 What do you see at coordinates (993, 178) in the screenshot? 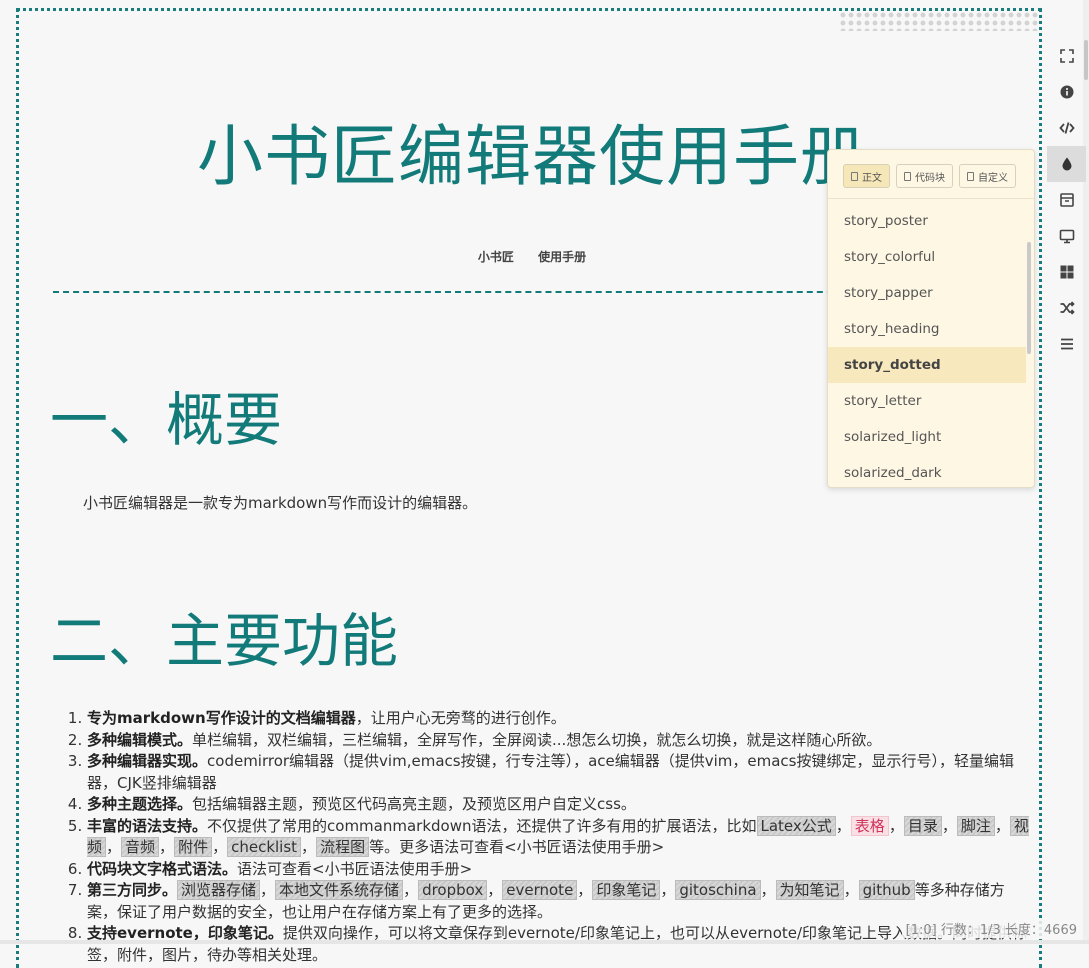
I see `tab-custom-label: 自定义` at bounding box center [993, 178].